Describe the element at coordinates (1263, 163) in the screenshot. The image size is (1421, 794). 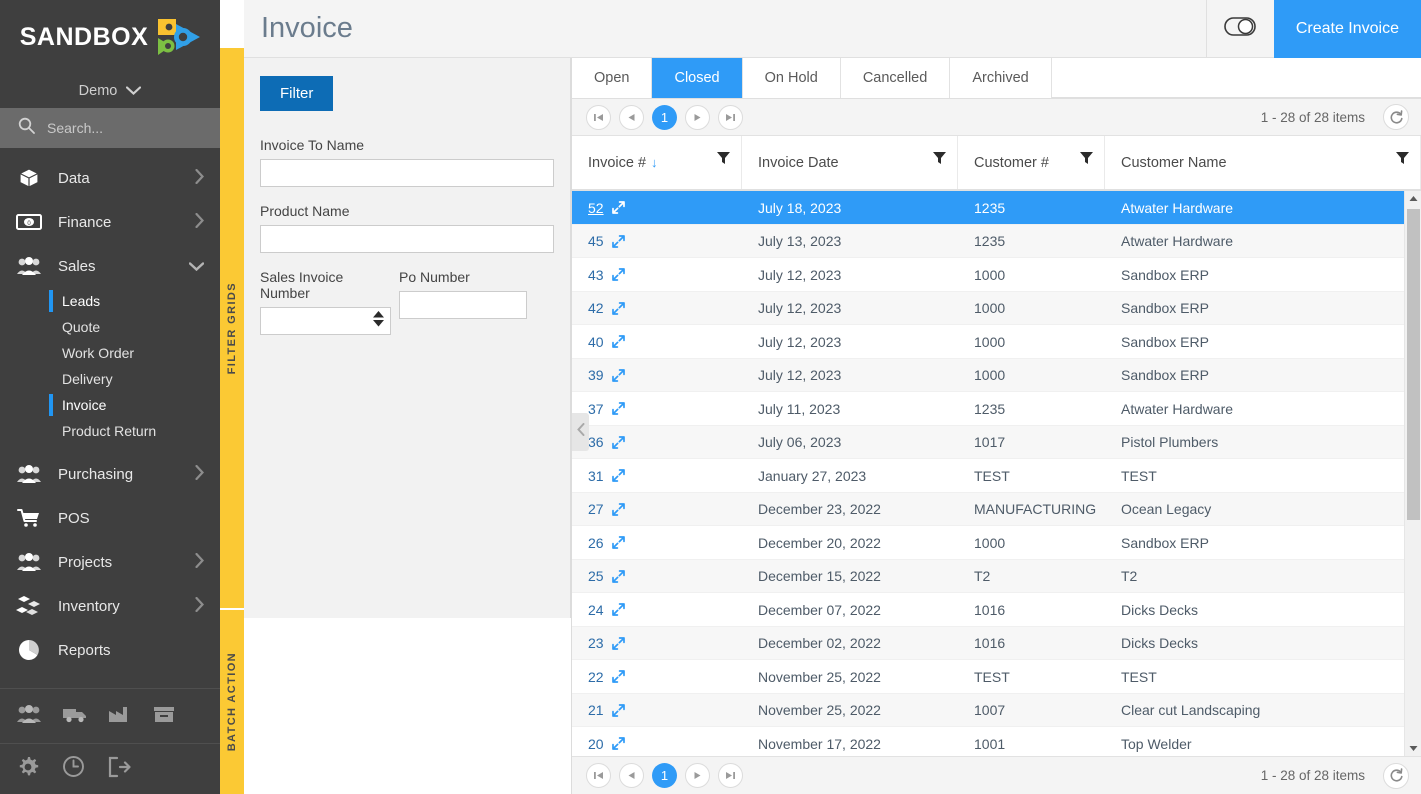
I see `column-header-customer-name: Customer Name` at that location.